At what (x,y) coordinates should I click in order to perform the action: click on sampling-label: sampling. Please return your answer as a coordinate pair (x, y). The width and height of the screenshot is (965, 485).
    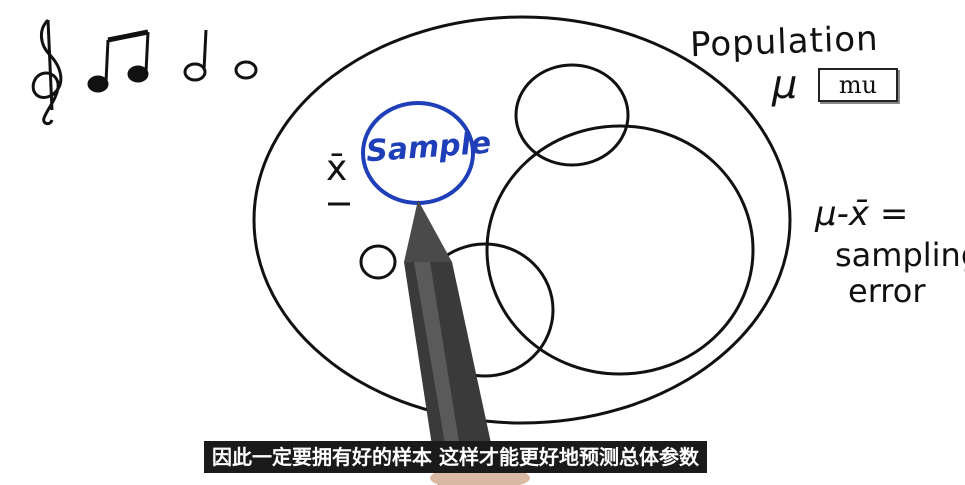
    Looking at the image, I should click on (900, 255).